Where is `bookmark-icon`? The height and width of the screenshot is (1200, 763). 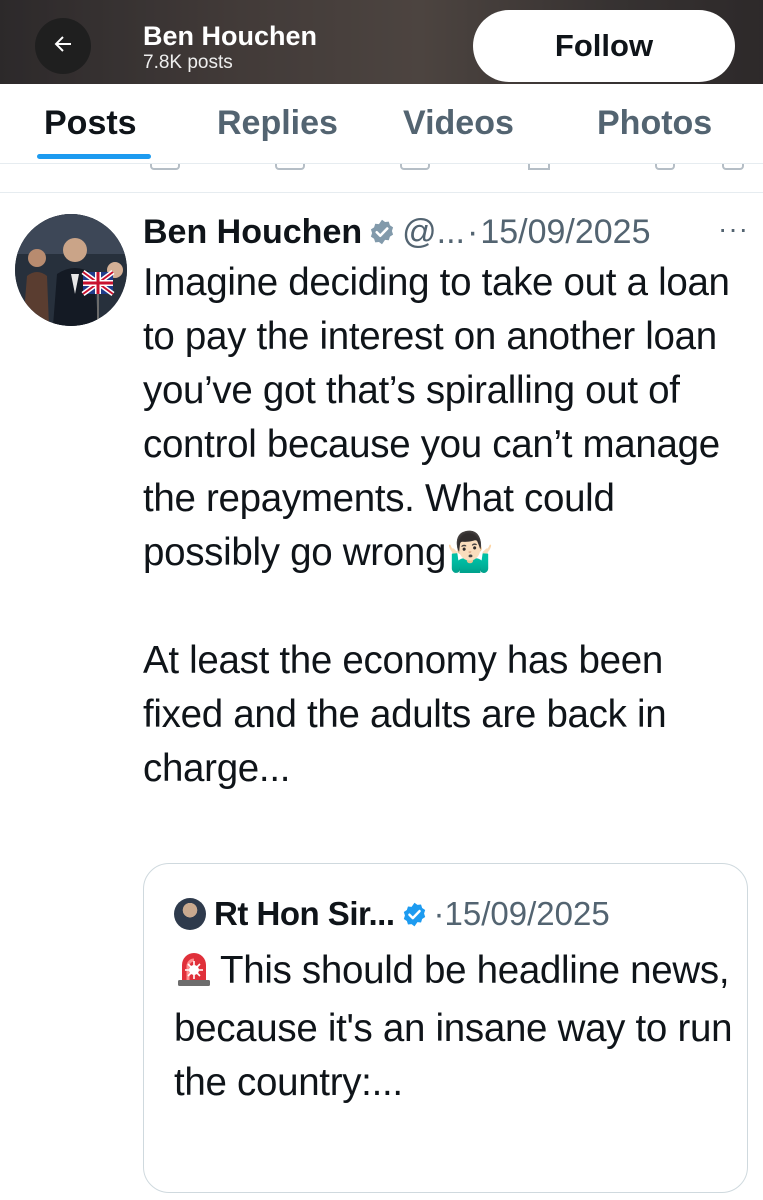
bookmark-icon is located at coordinates (665, 167).